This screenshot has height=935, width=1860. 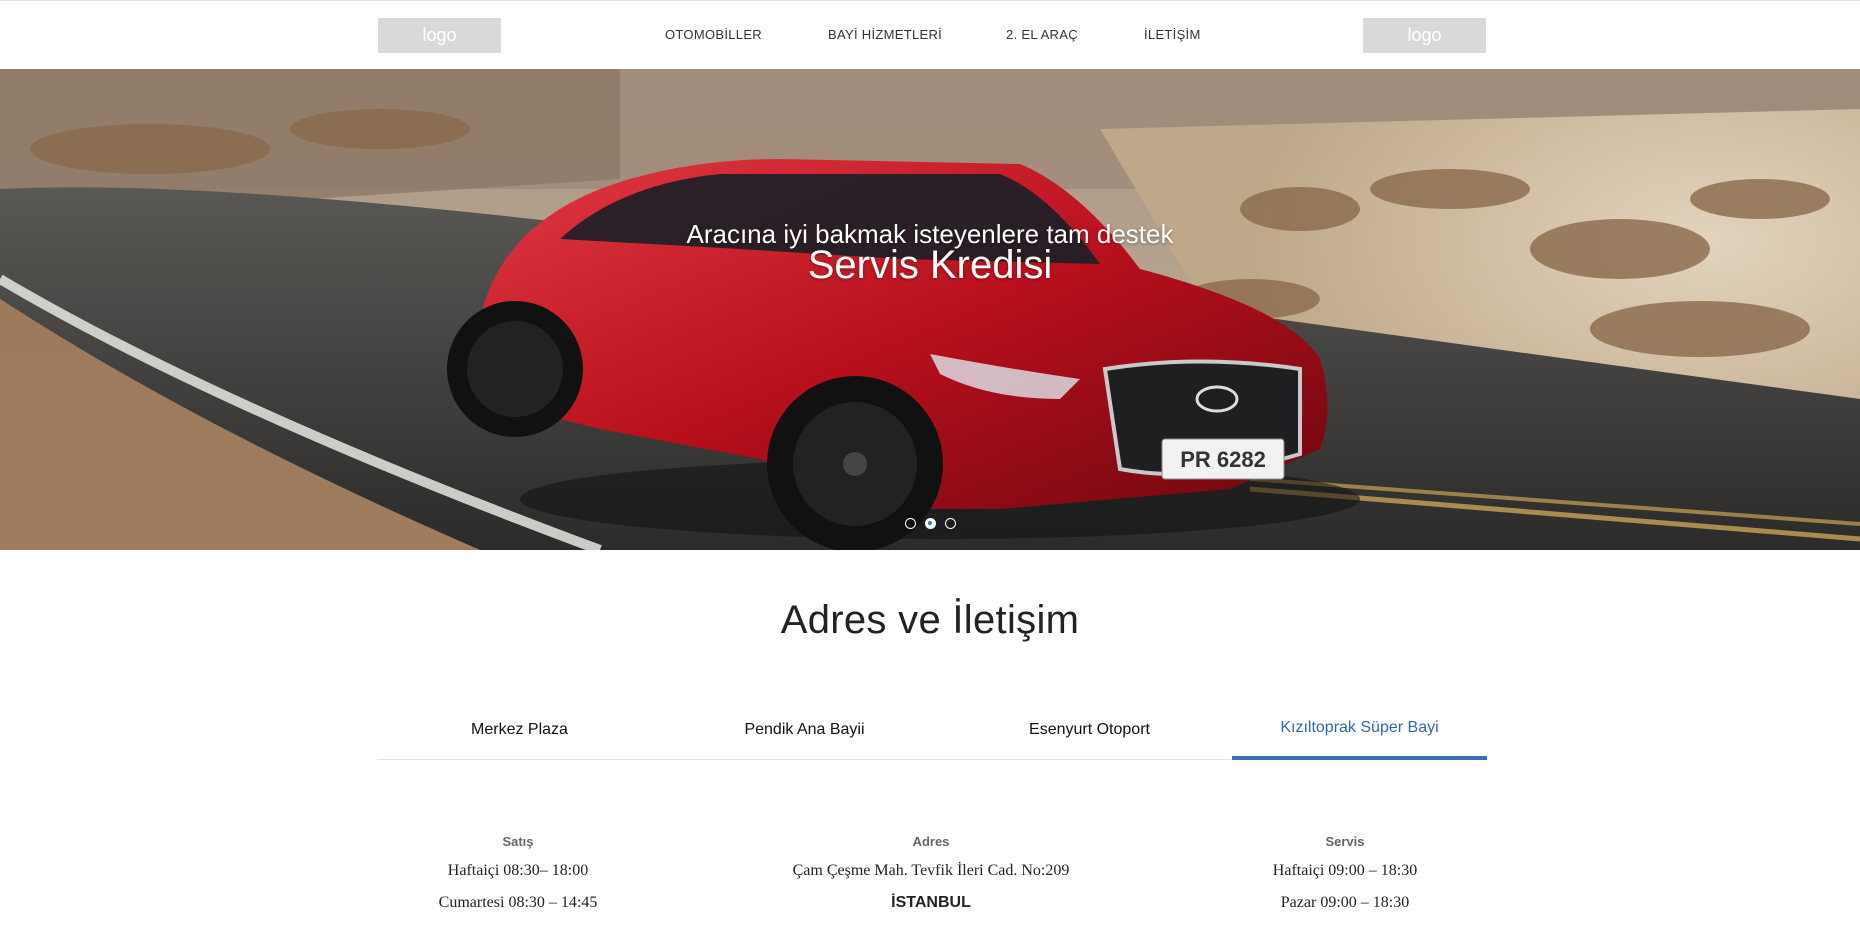 What do you see at coordinates (713, 34) in the screenshot?
I see `nav-item-otomobiller: OTOMOBİLLER` at bounding box center [713, 34].